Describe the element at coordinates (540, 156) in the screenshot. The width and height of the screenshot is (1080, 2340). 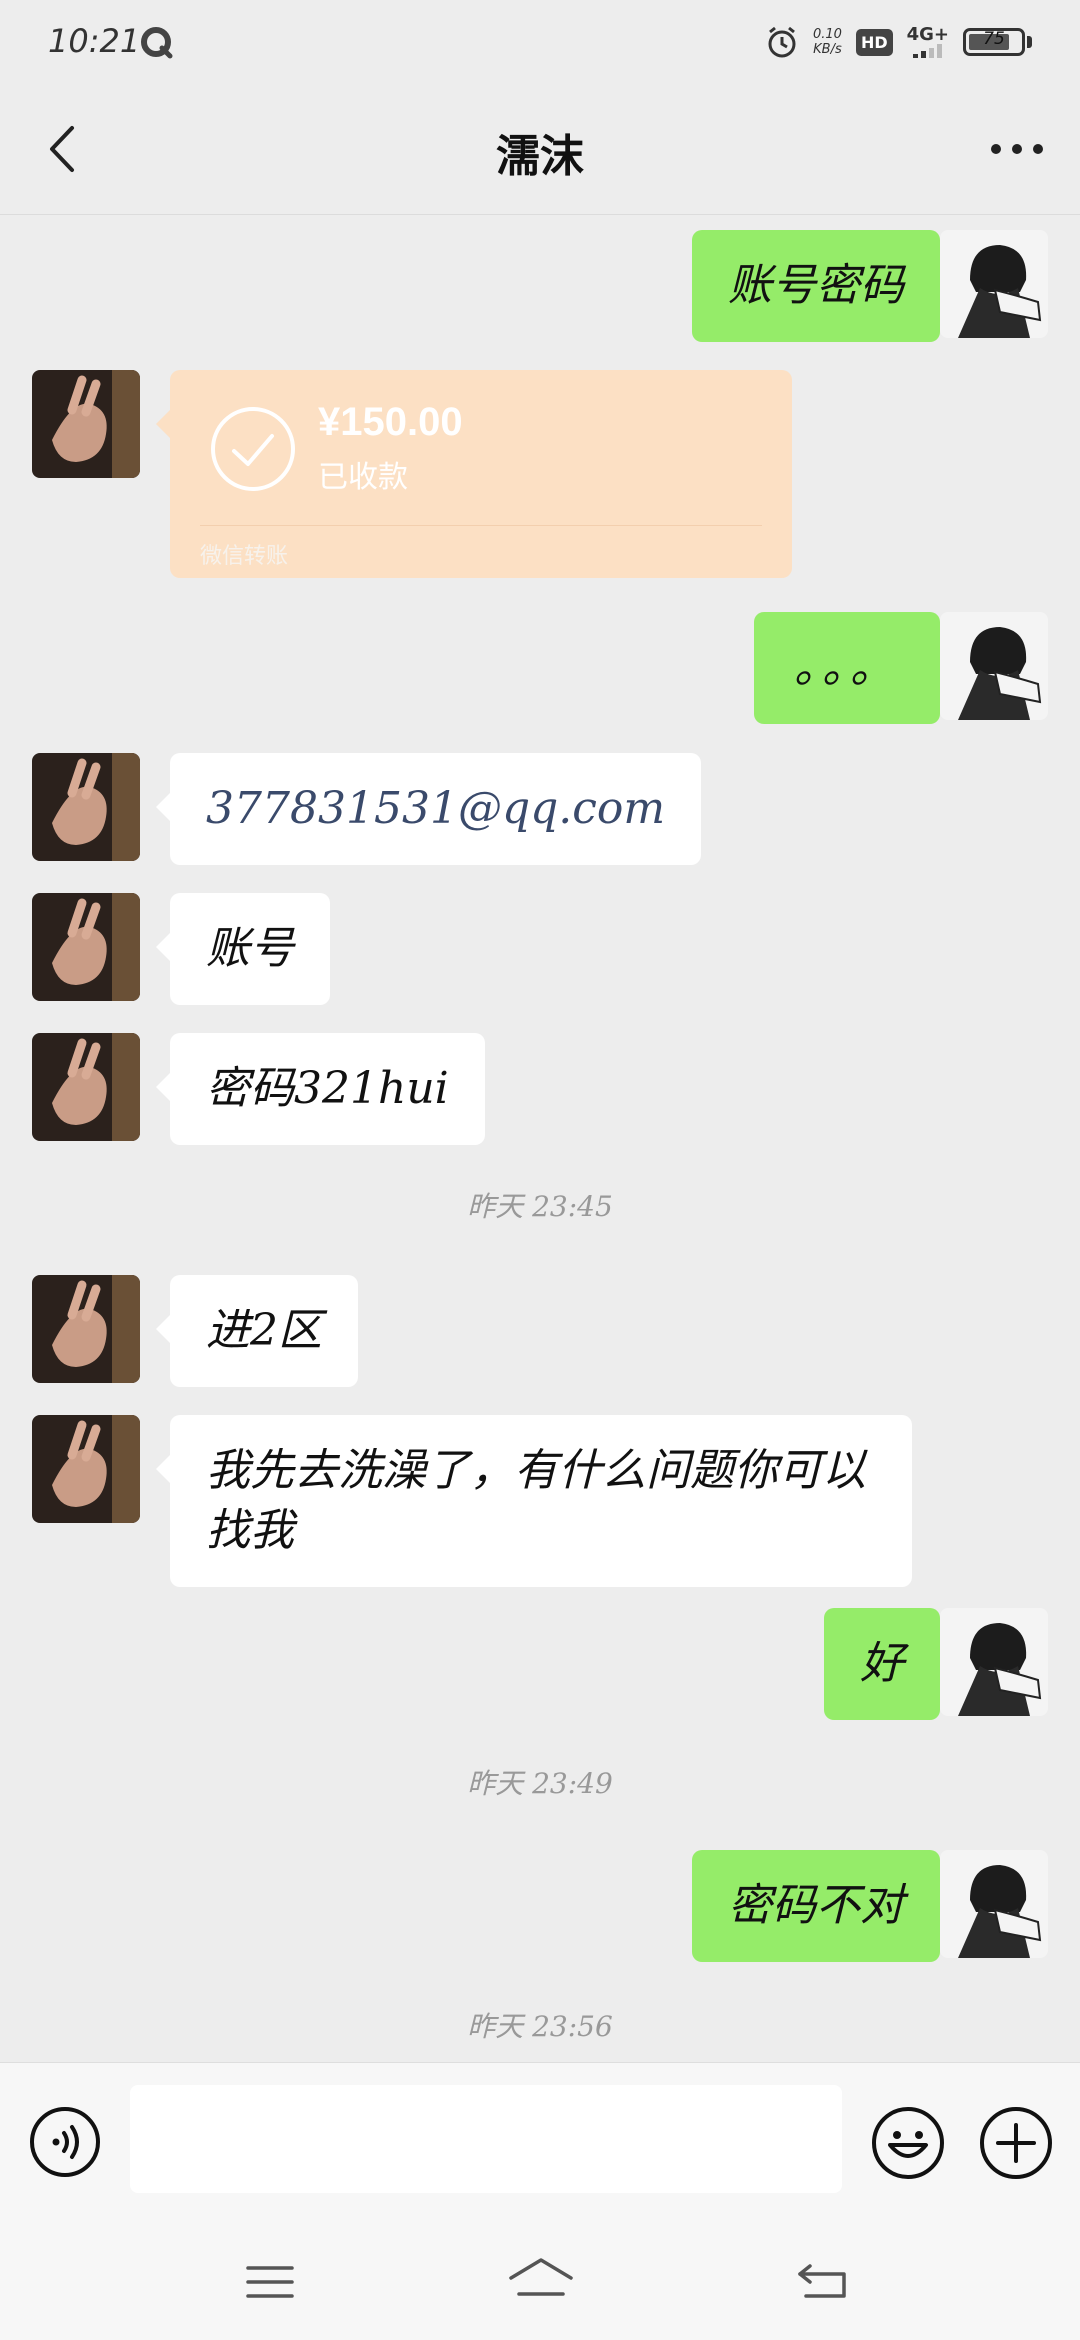
I see `chat-title: 濡沫` at that location.